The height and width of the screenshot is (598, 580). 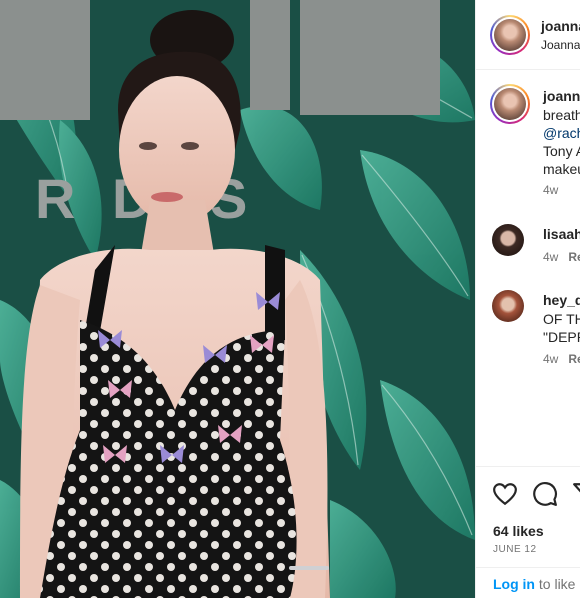 I want to click on share-icon, so click(x=576, y=494).